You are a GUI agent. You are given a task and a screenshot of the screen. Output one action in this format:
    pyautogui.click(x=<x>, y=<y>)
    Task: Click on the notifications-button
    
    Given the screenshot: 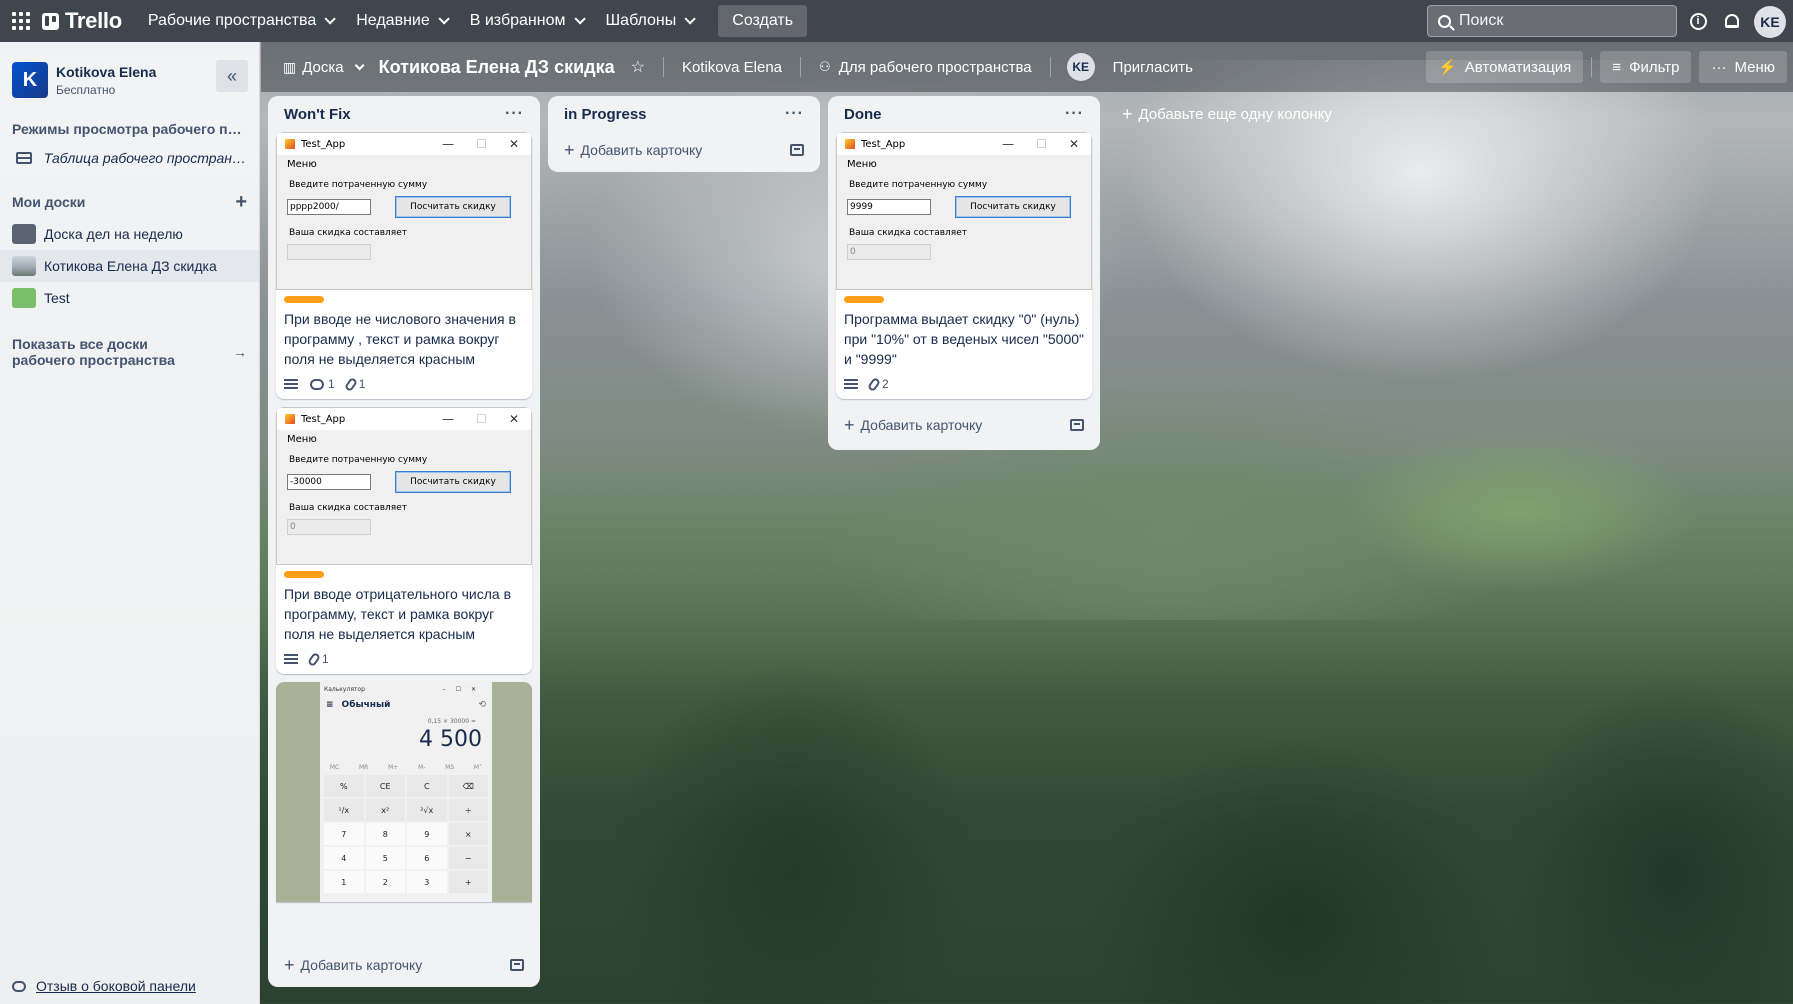 What is the action you would take?
    pyautogui.click(x=1732, y=21)
    